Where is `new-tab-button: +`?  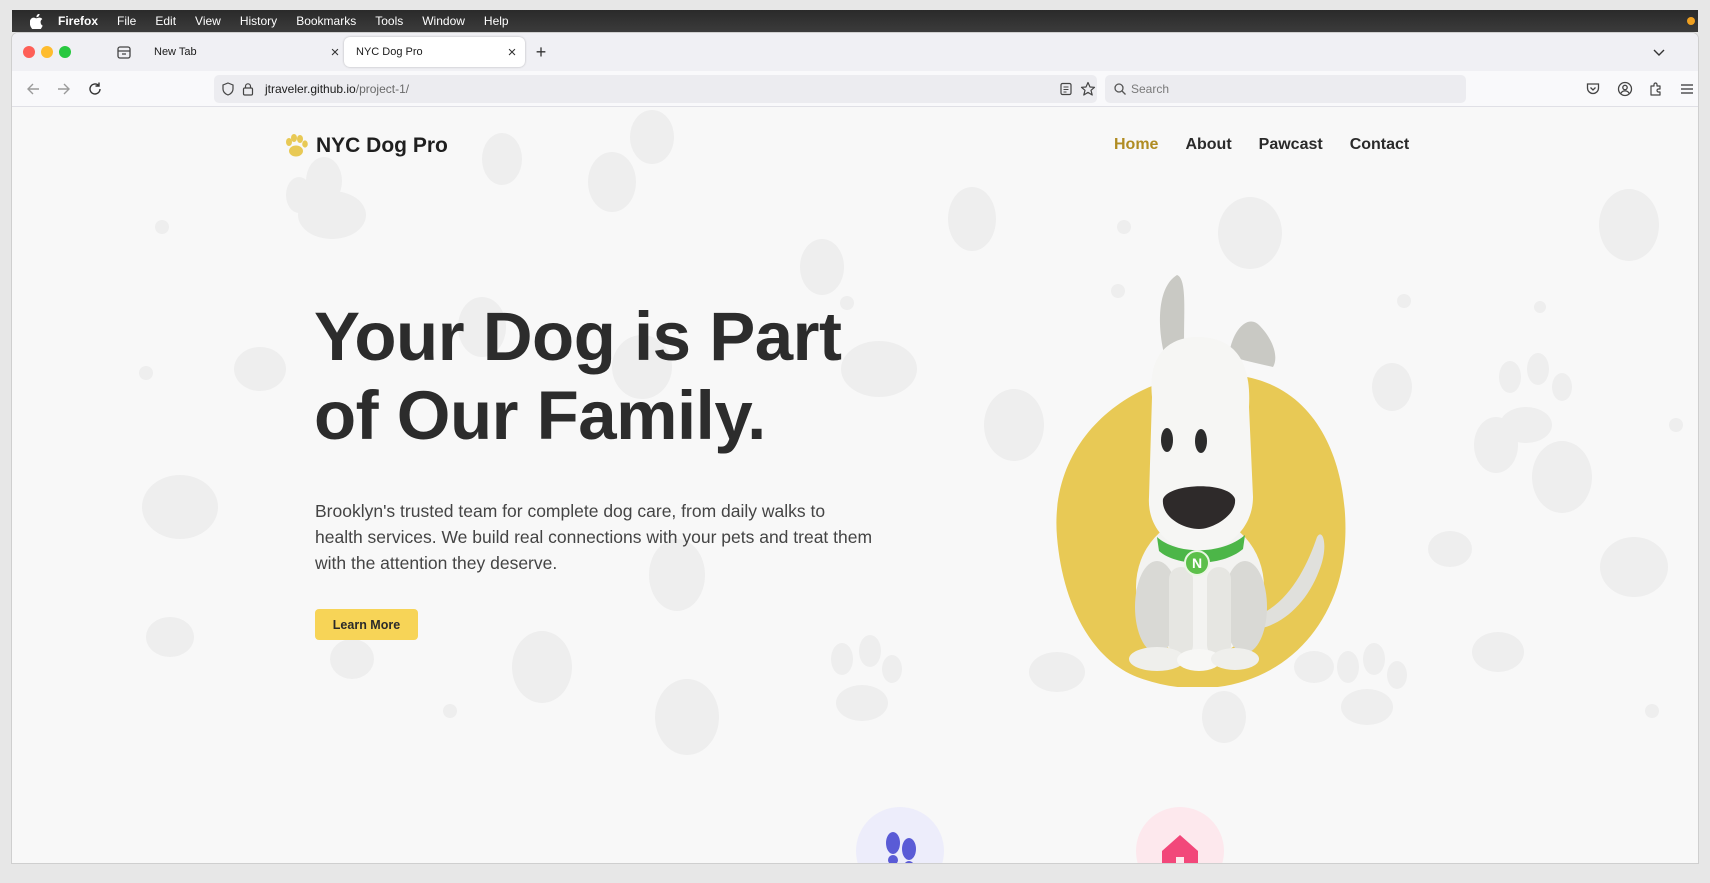
new-tab-button: + is located at coordinates (541, 52).